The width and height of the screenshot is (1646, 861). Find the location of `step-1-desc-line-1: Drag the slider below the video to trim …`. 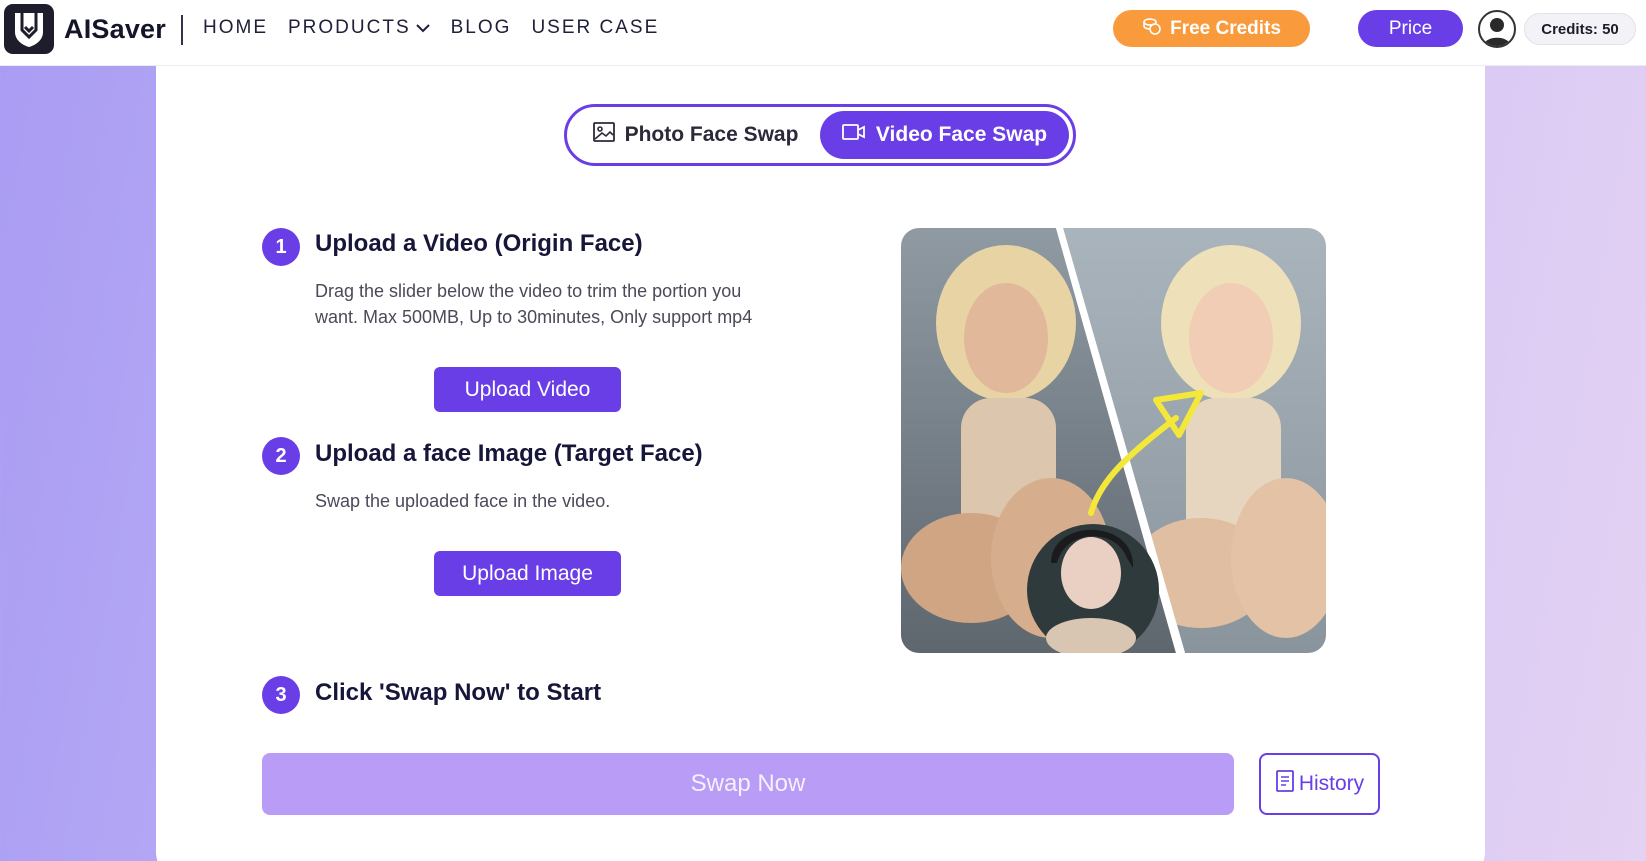

step-1-desc-line-1: Drag the slider below the video to trim … is located at coordinates (528, 291).